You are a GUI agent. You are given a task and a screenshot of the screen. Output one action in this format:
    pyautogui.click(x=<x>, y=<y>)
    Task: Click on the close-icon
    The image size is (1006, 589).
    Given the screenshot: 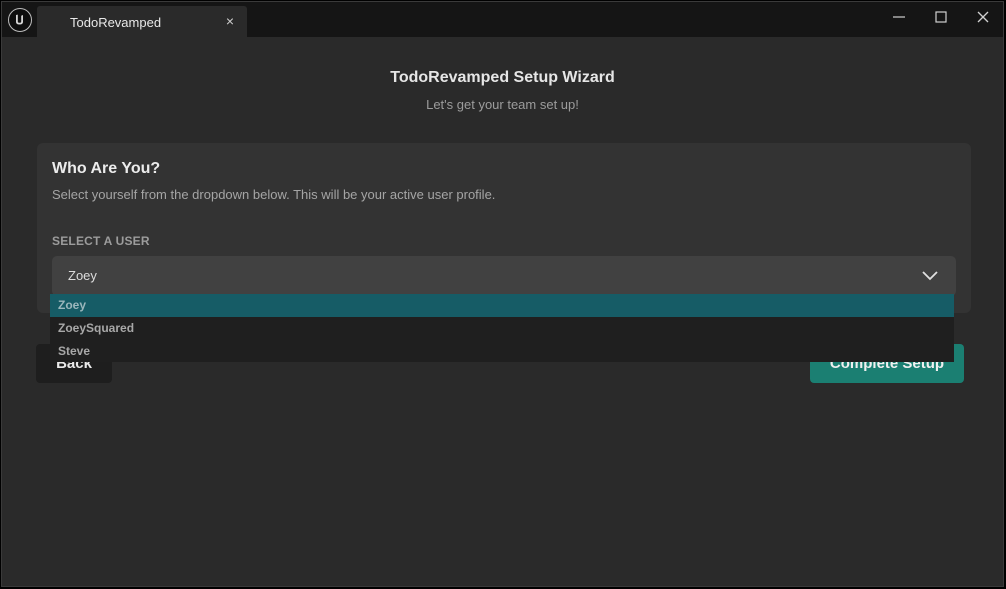 What is the action you would take?
    pyautogui.click(x=983, y=17)
    